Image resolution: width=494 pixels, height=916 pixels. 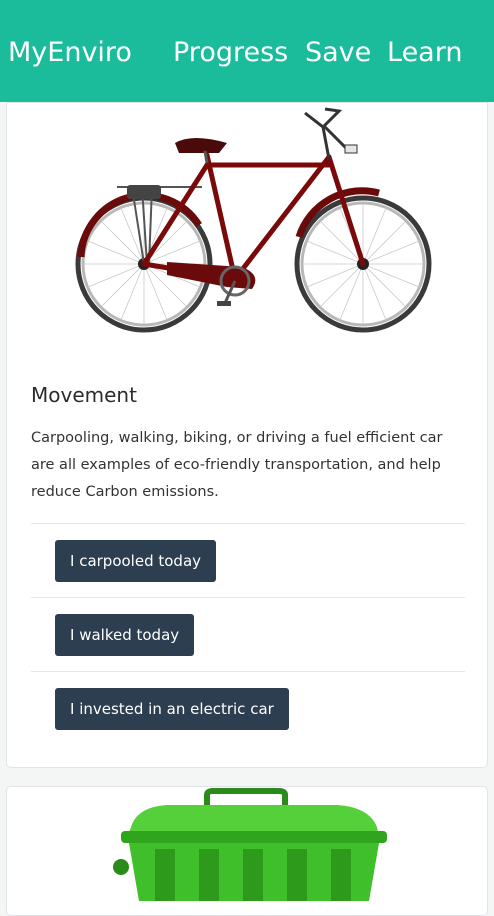 I want to click on recycling-card, so click(x=247, y=851).